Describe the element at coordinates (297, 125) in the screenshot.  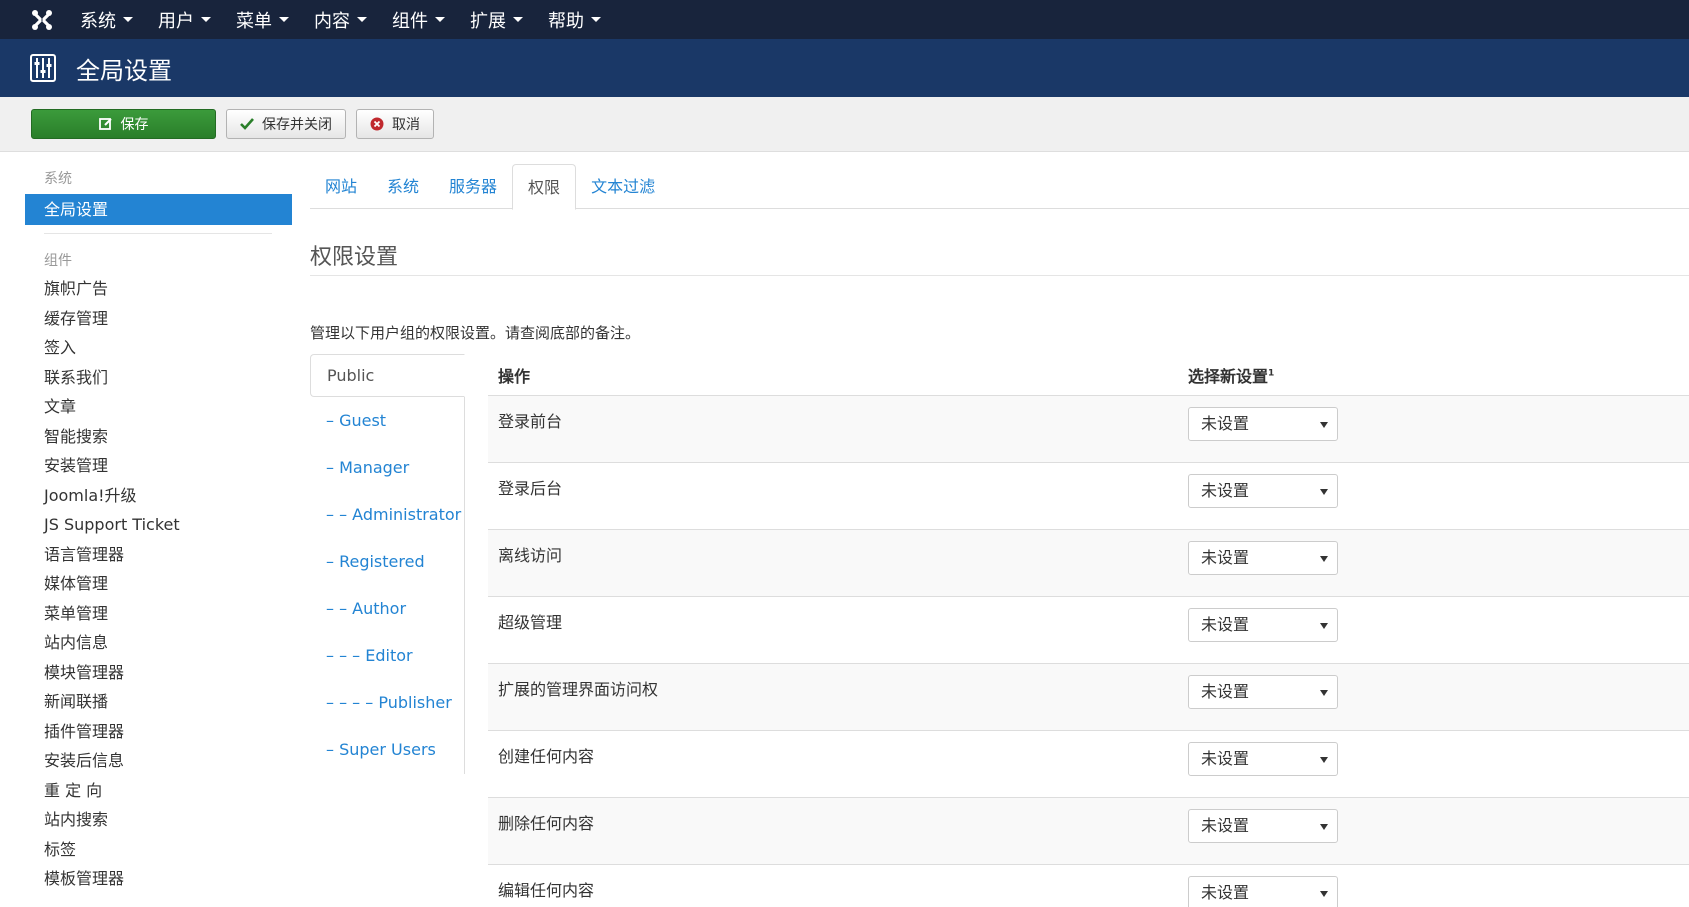
I see `save-close-button-label: 保存并关闭` at that location.